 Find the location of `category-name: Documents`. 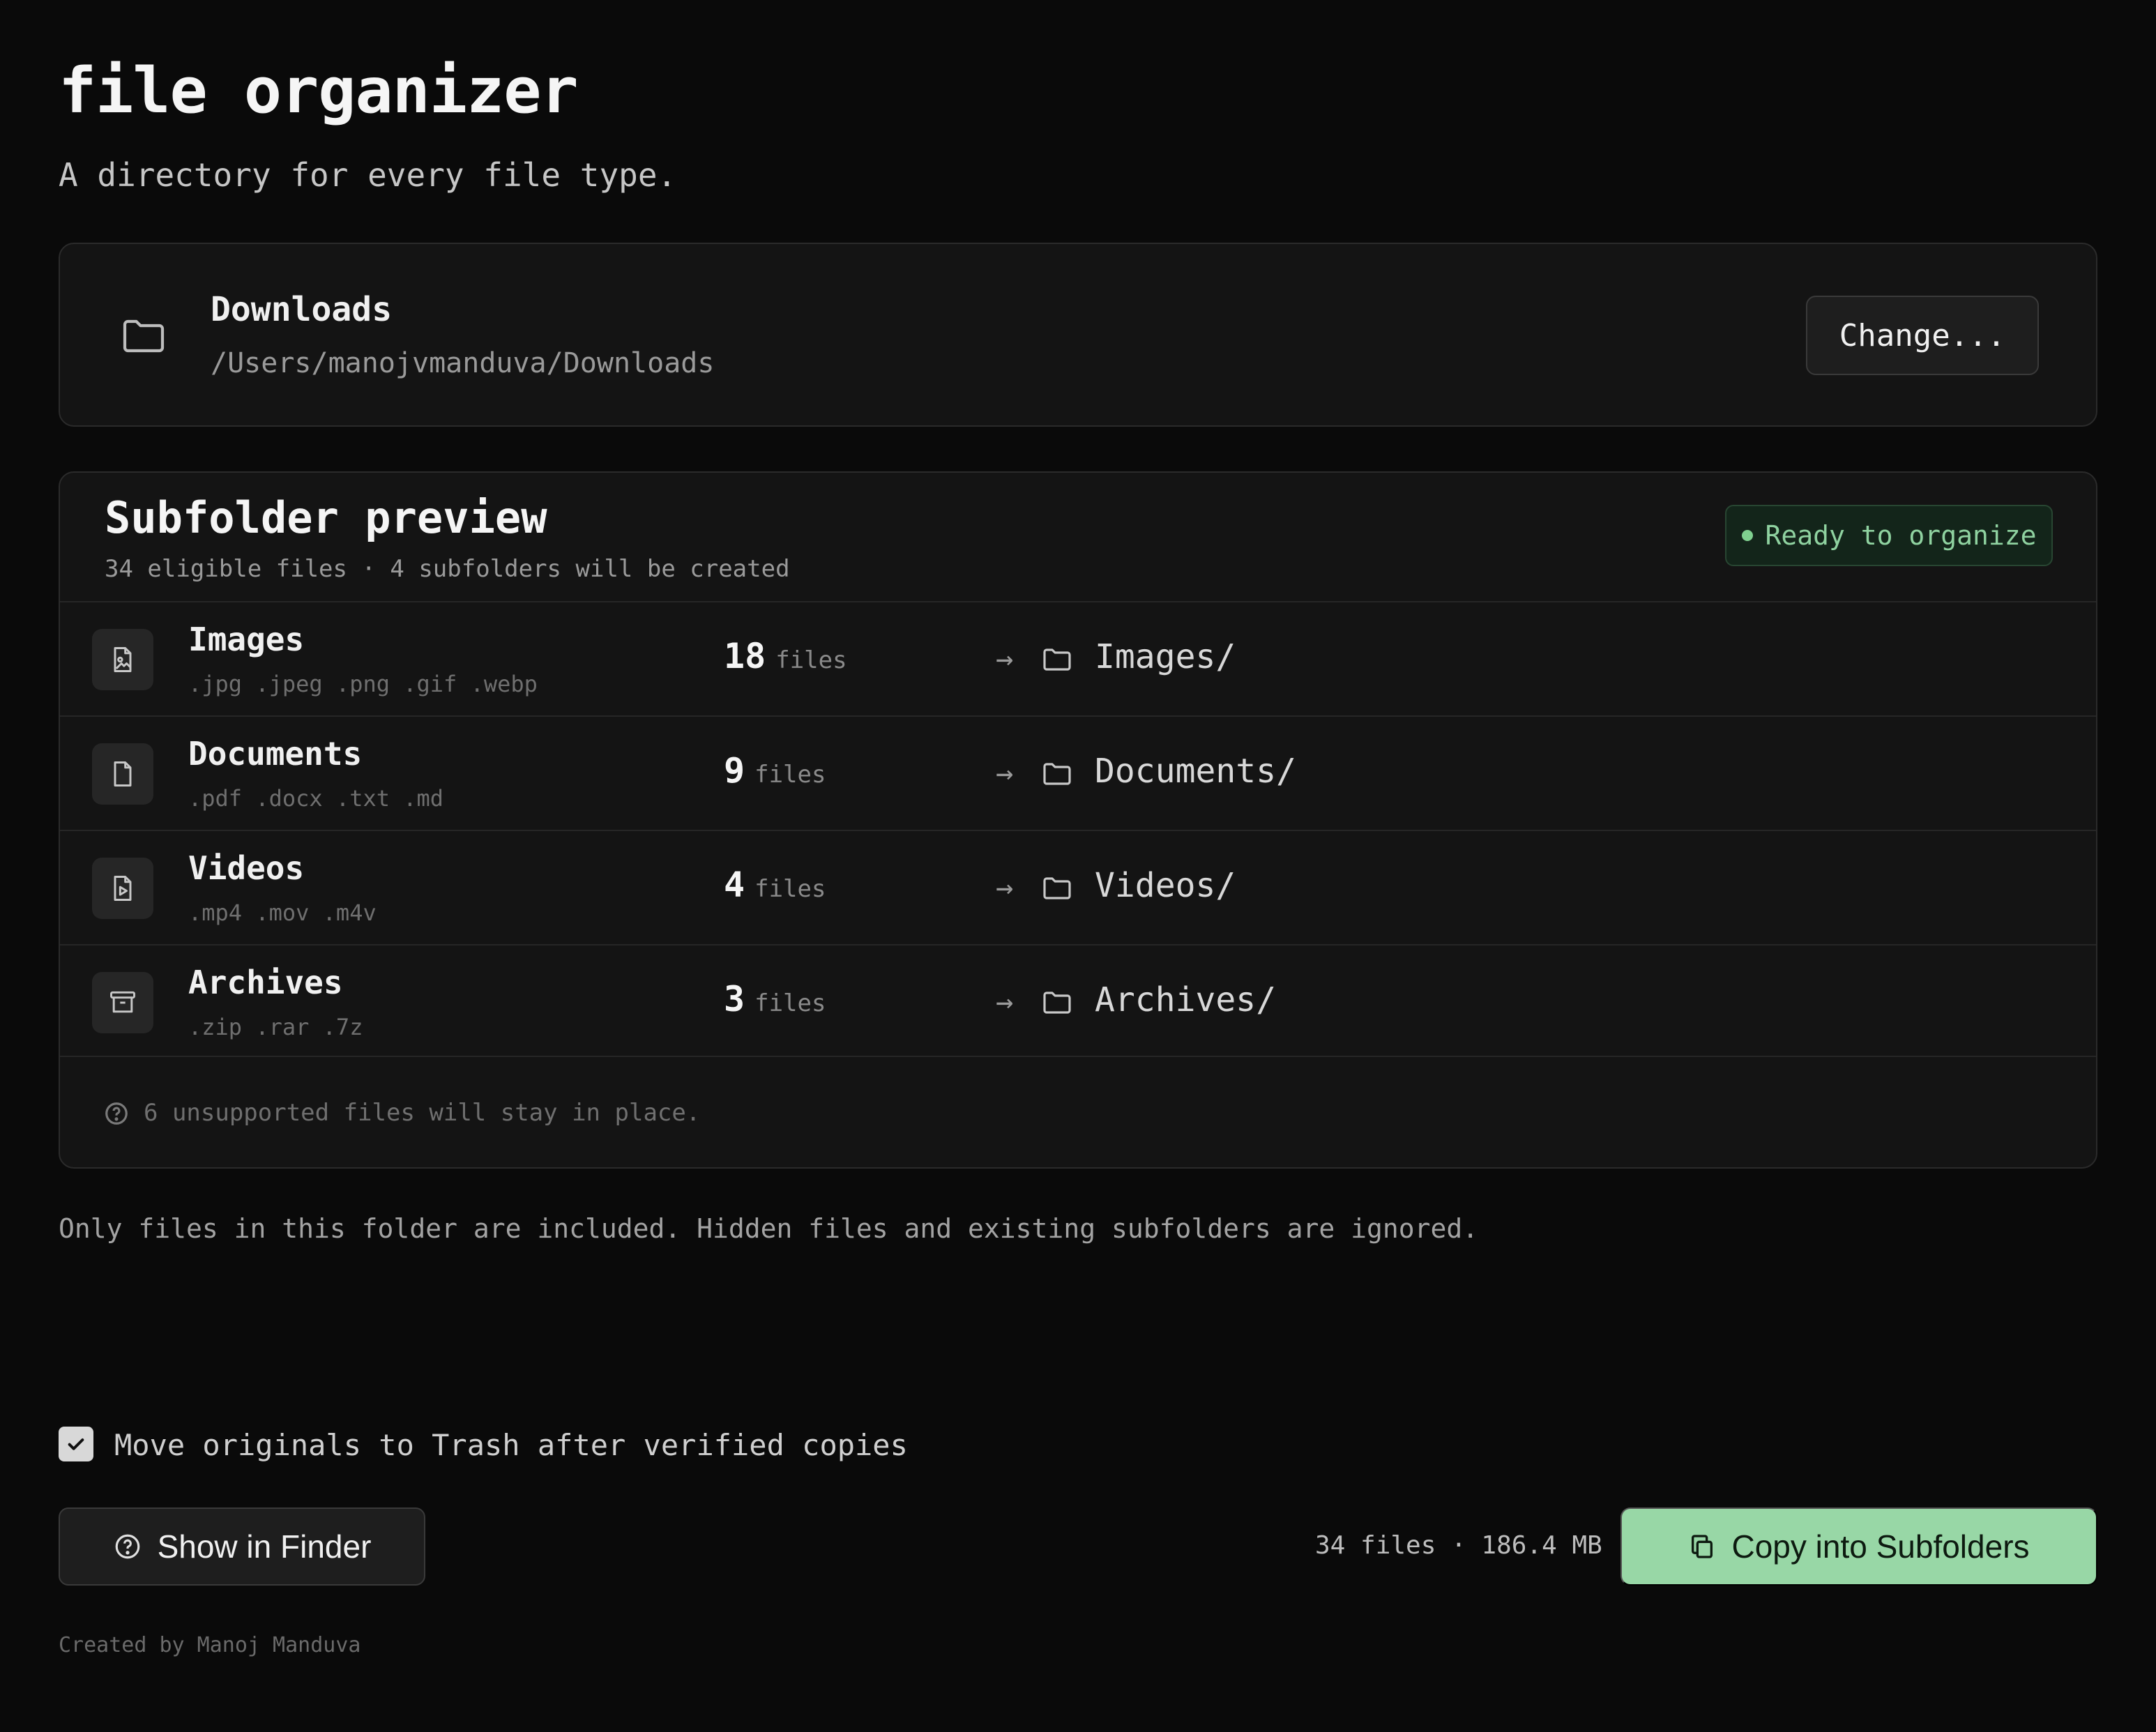

category-name: Documents is located at coordinates (275, 754).